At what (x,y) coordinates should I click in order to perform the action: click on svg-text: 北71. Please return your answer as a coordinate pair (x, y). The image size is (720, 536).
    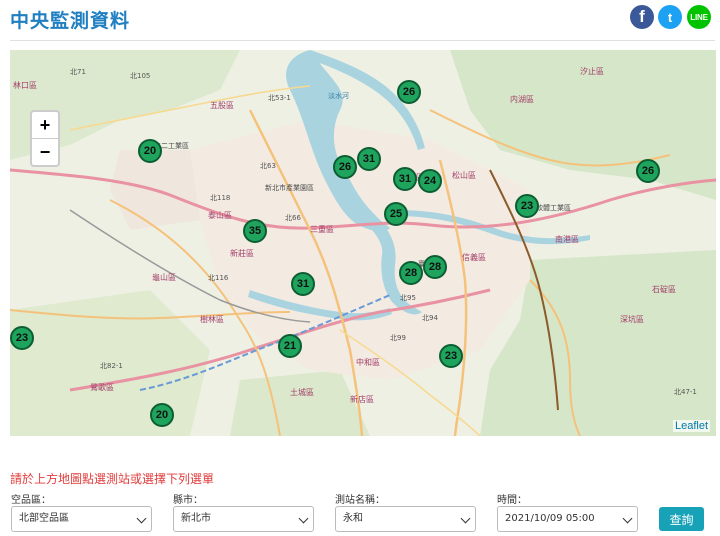
    Looking at the image, I should click on (78, 72).